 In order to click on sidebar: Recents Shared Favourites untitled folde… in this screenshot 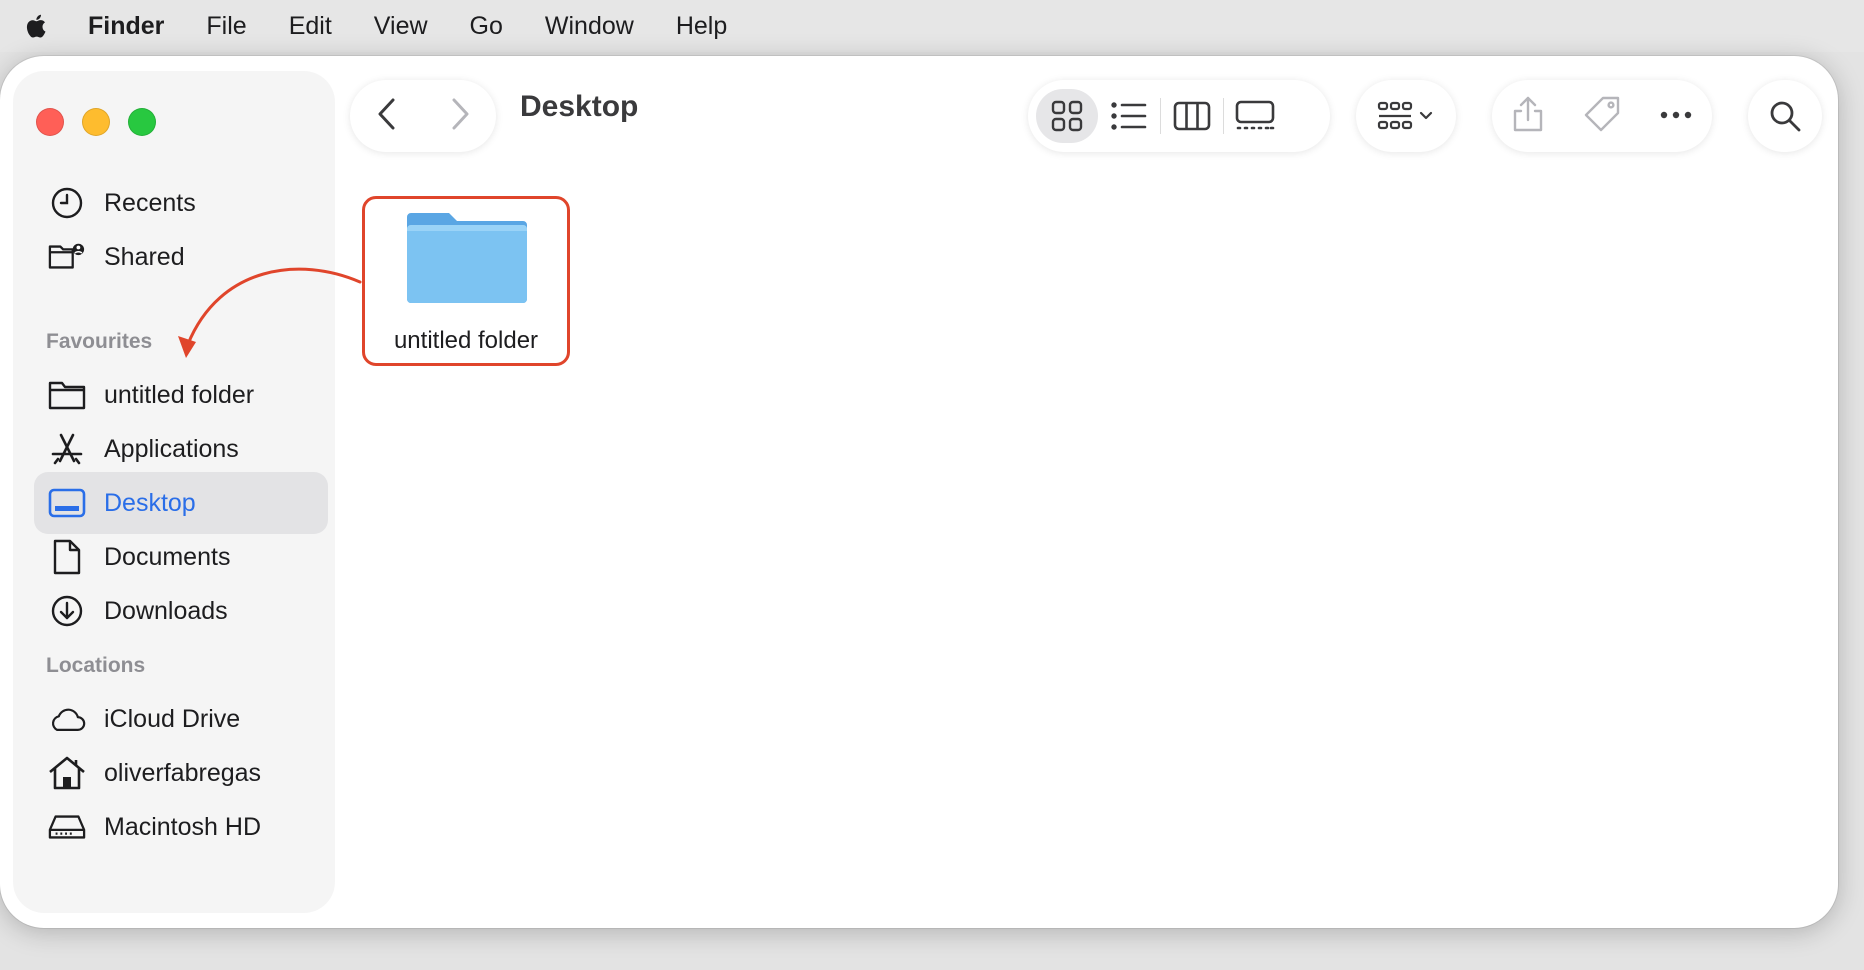, I will do `click(174, 492)`.